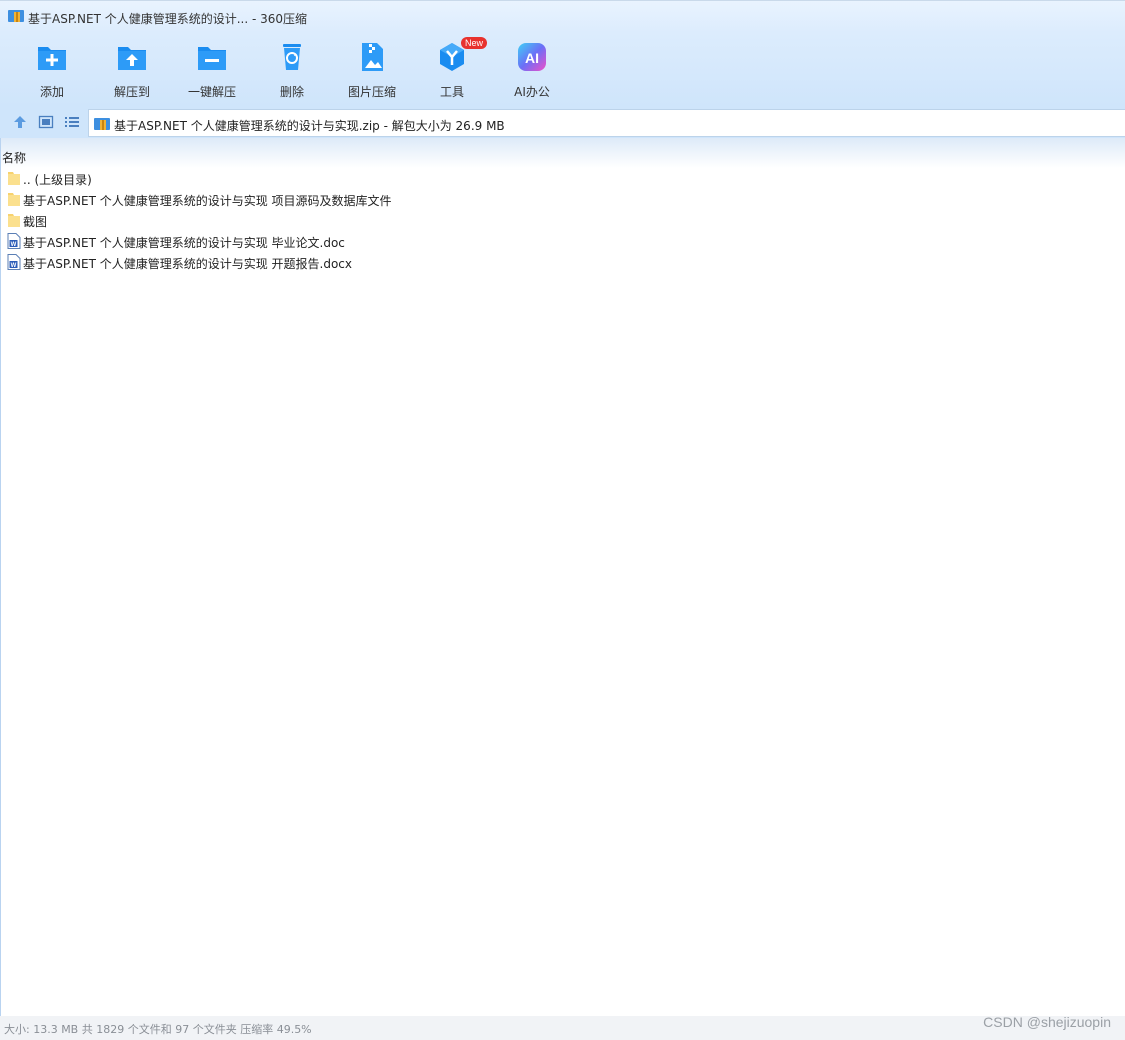 This screenshot has width=1125, height=1040. Describe the element at coordinates (474, 43) in the screenshot. I see `new-badge: New` at that location.